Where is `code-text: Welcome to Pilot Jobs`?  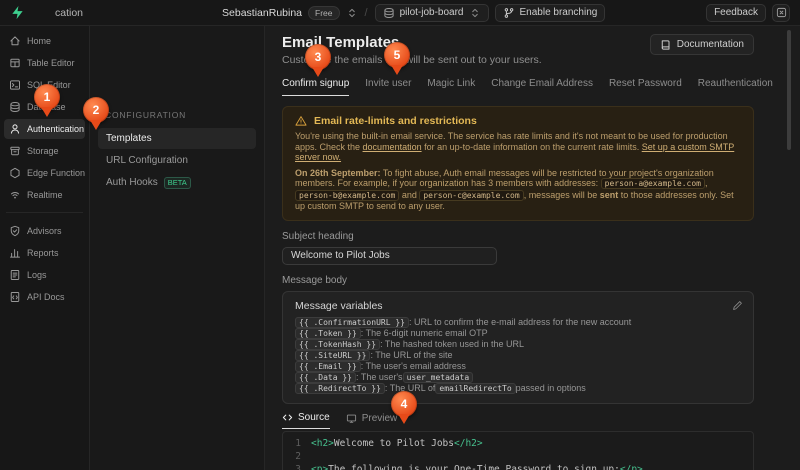
code-text: Welcome to Pilot Jobs is located at coordinates (393, 443).